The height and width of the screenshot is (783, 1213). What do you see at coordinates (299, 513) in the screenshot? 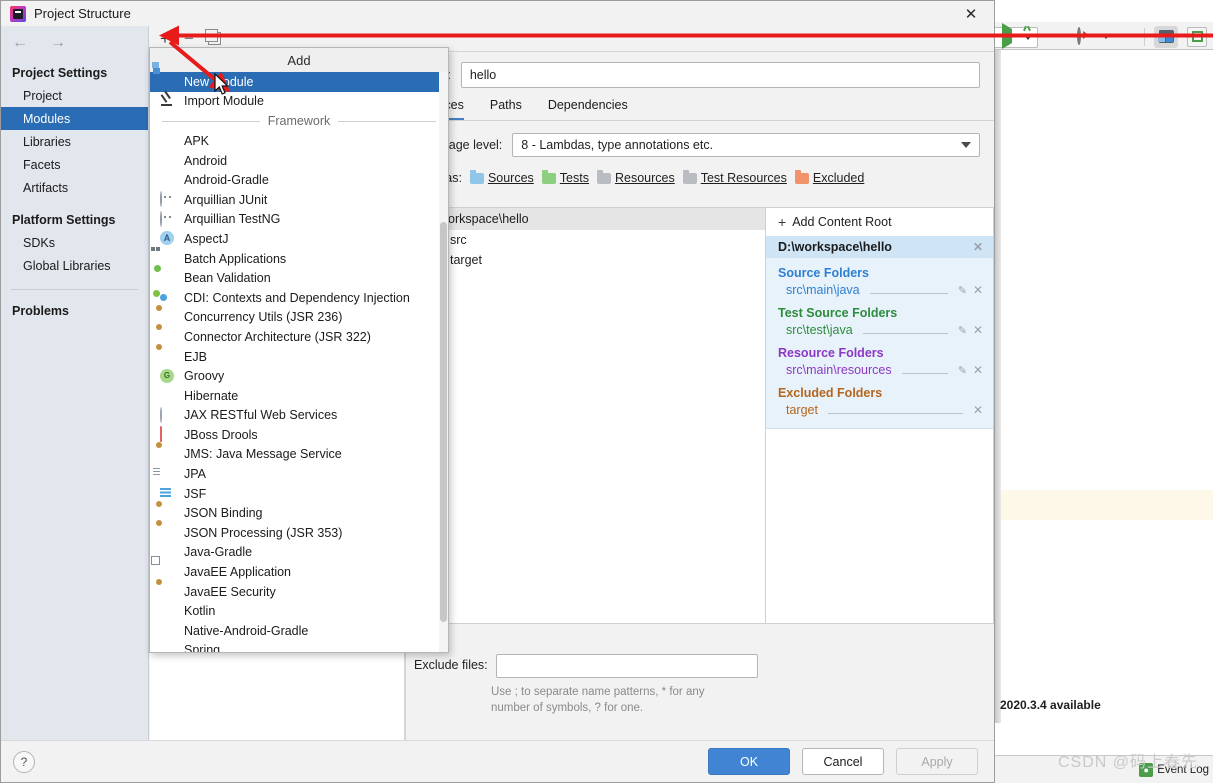
I see `menu-item-json-binding: JSON Binding` at bounding box center [299, 513].